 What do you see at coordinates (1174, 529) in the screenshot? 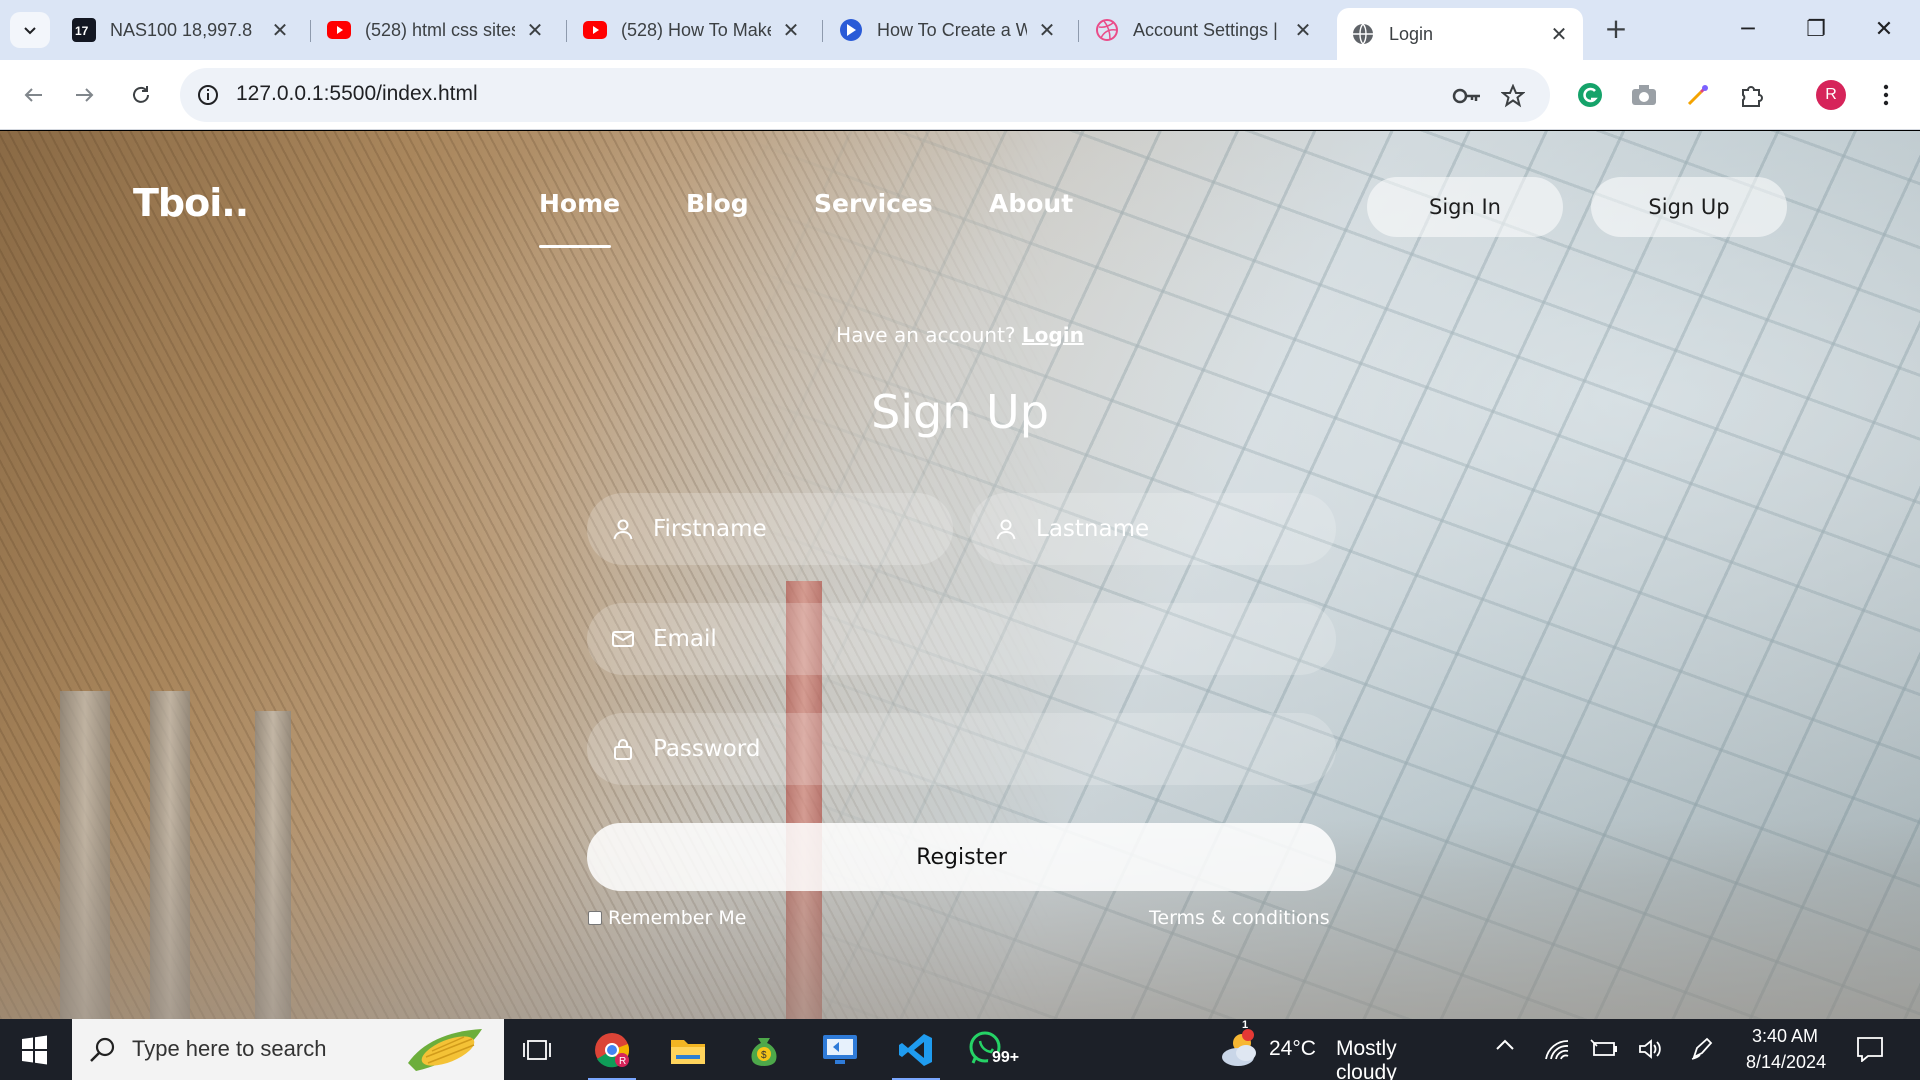
I see `lastname-input` at bounding box center [1174, 529].